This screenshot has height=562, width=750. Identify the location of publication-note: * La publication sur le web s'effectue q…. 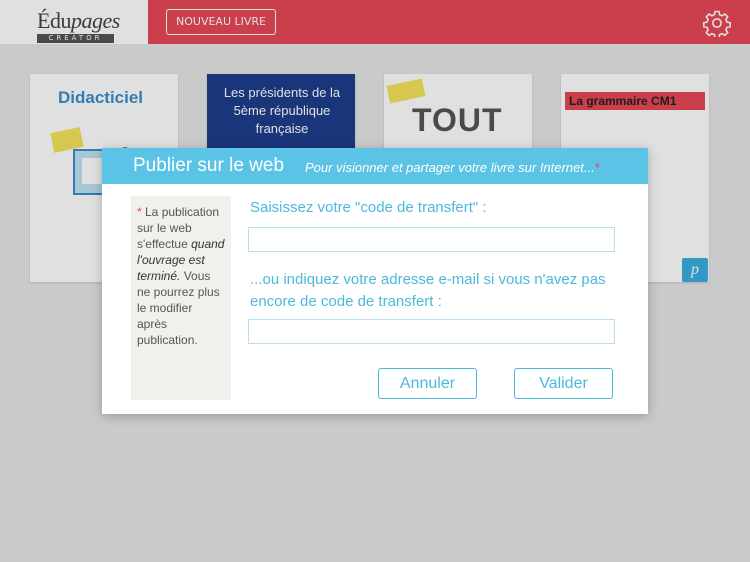
(181, 298).